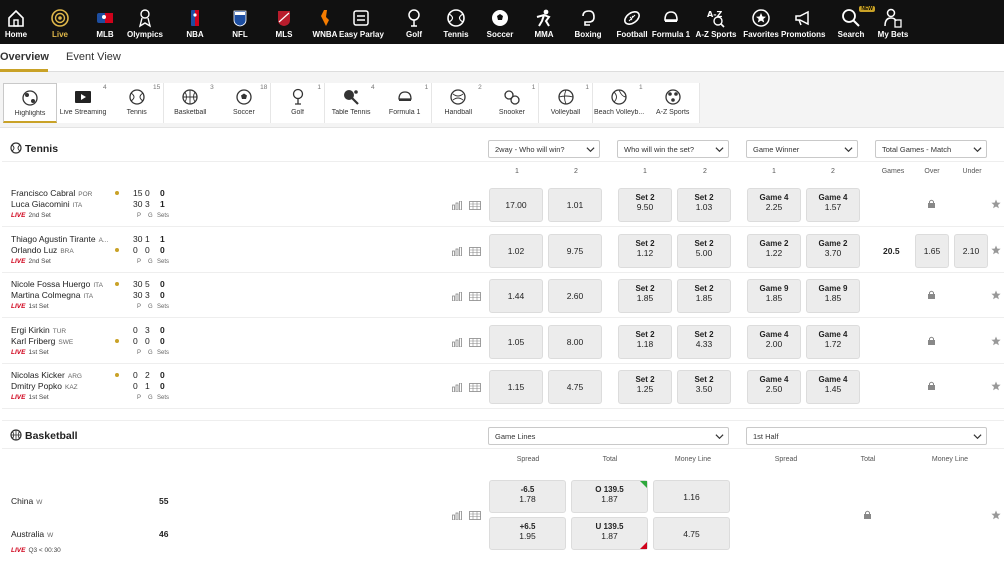 The image size is (1004, 564). What do you see at coordinates (240, 22) in the screenshot?
I see `nav-item-nfl: NFL` at bounding box center [240, 22].